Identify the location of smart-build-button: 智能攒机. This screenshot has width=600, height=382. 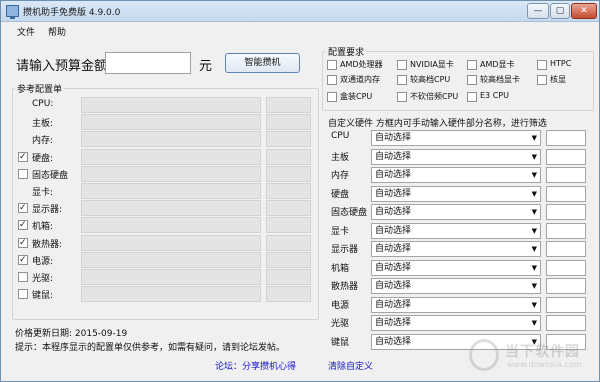
(262, 63).